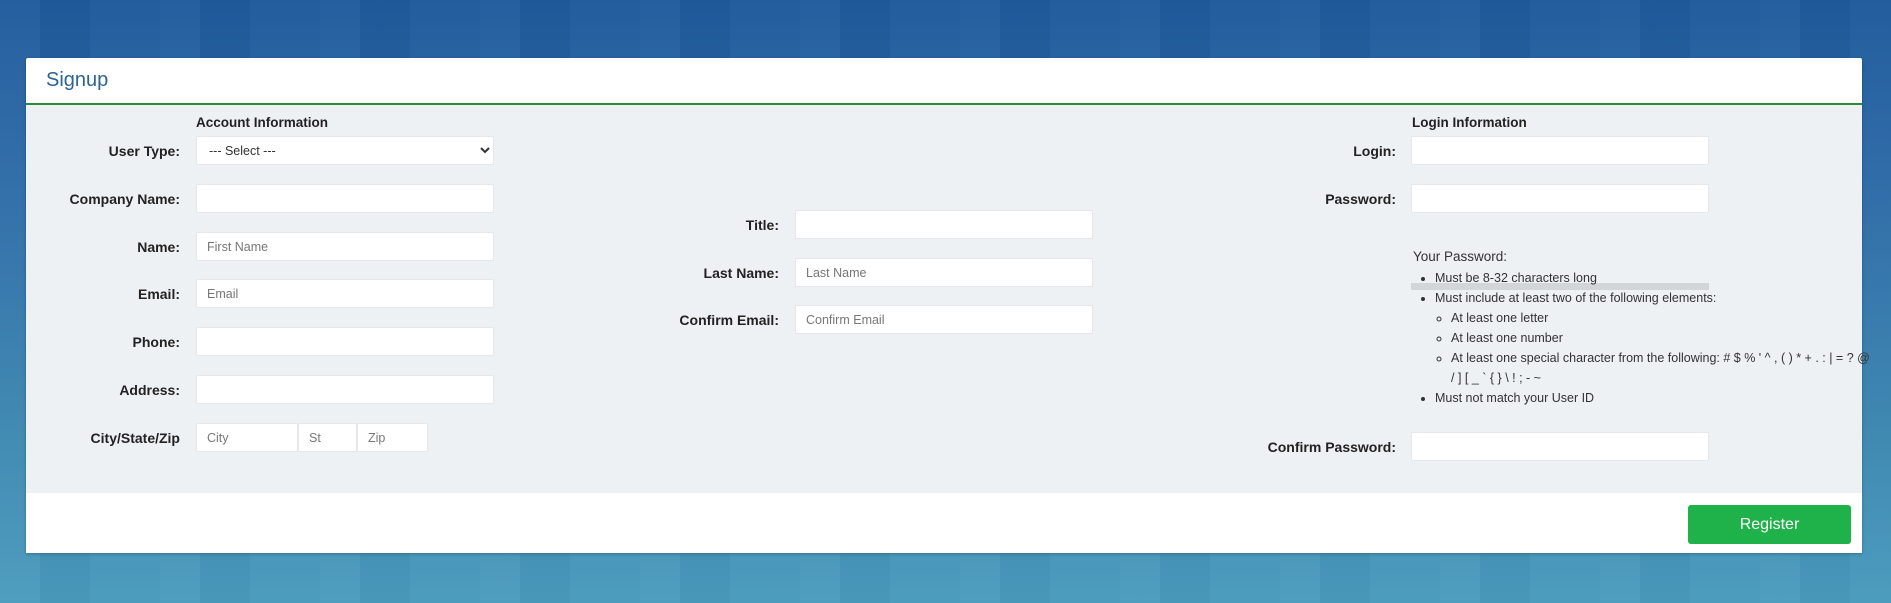 The height and width of the screenshot is (603, 1891). Describe the element at coordinates (345, 293) in the screenshot. I see `email-input` at that location.